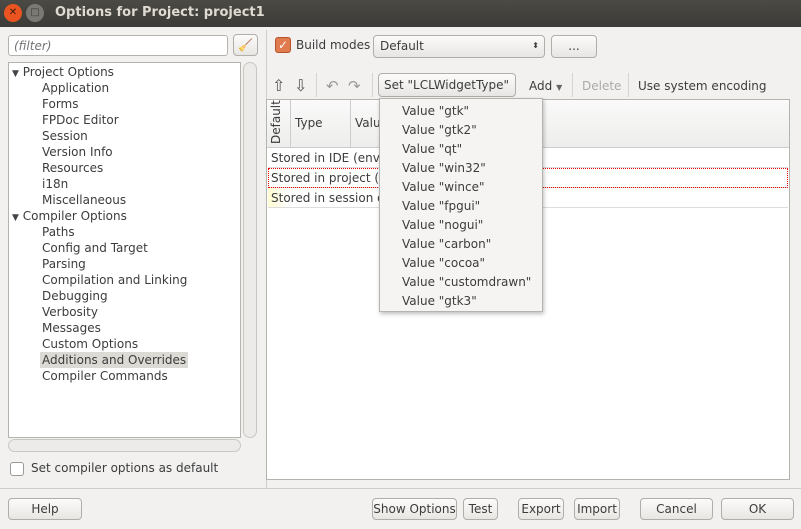 The height and width of the screenshot is (529, 801). What do you see at coordinates (439, 130) in the screenshot?
I see `menu-item: Value "gtk2"` at bounding box center [439, 130].